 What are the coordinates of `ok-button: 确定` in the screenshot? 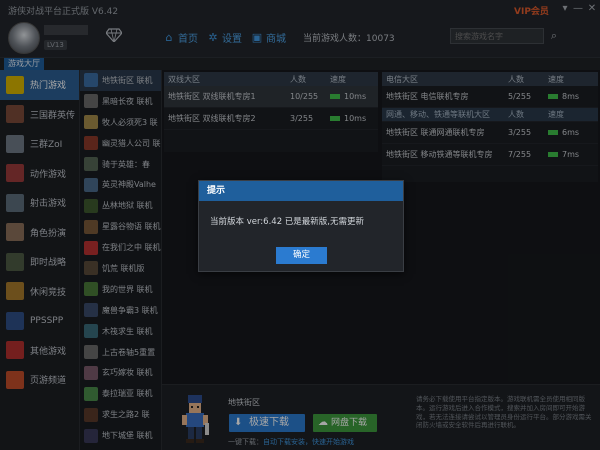 It's located at (301, 255).